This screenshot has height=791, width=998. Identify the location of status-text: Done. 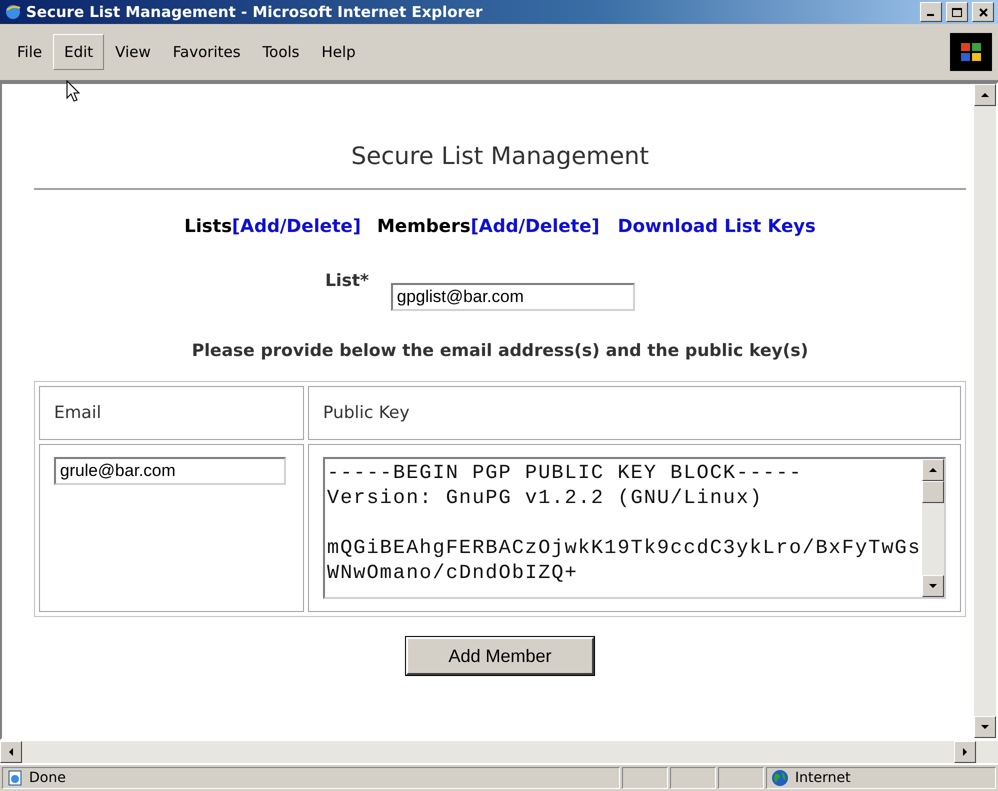
(47, 778).